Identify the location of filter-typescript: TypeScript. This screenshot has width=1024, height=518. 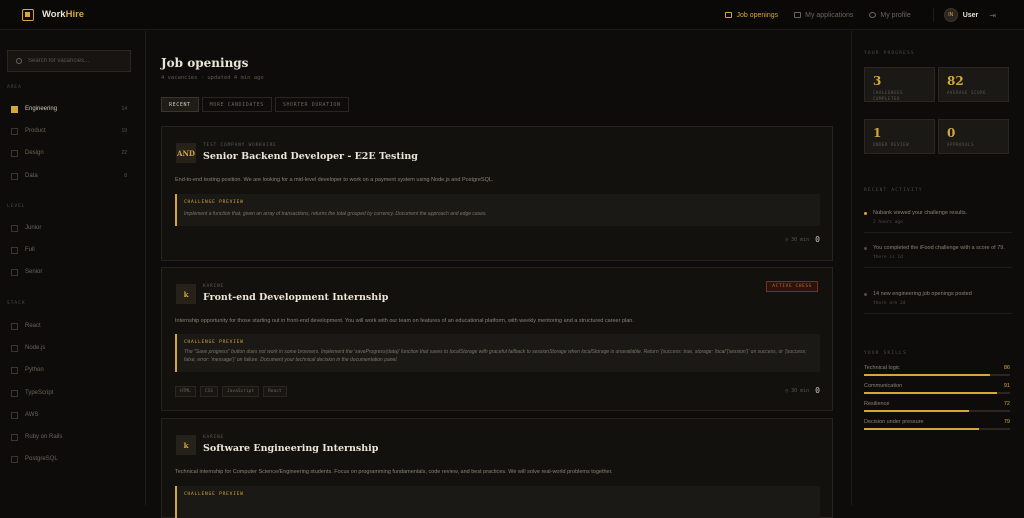
(69, 393).